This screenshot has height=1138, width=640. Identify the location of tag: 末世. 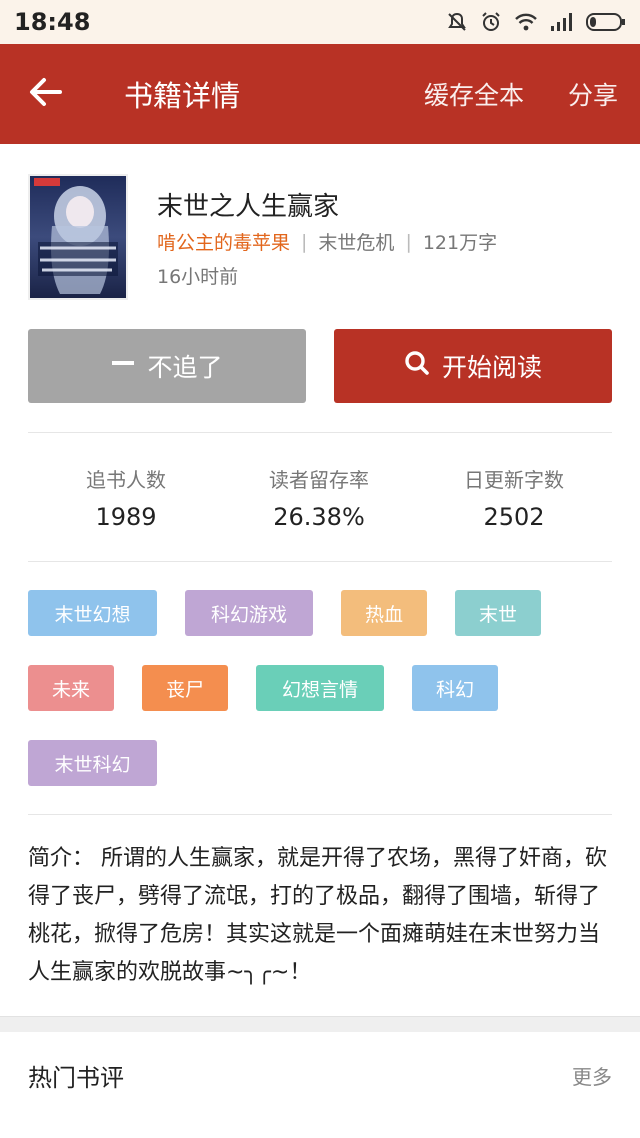
(498, 613).